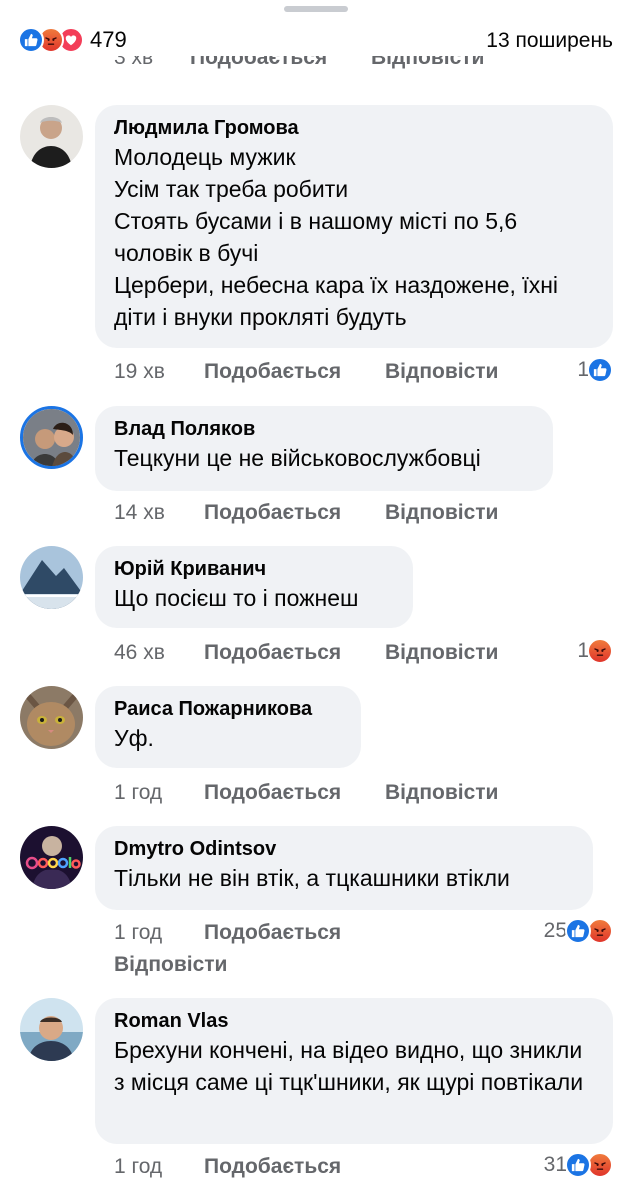 The height and width of the screenshot is (1200, 633). Describe the element at coordinates (139, 652) in the screenshot. I see `comment-time: 46 хв` at that location.